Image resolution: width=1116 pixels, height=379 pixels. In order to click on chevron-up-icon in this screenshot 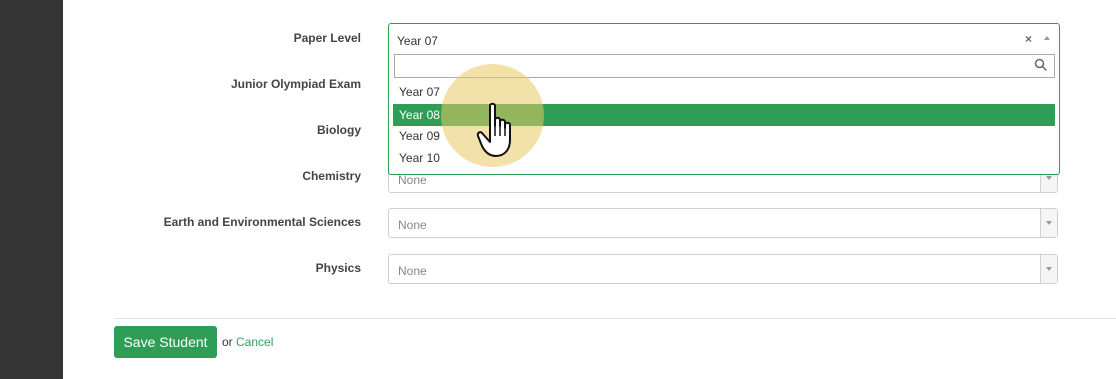, I will do `click(1047, 38)`.